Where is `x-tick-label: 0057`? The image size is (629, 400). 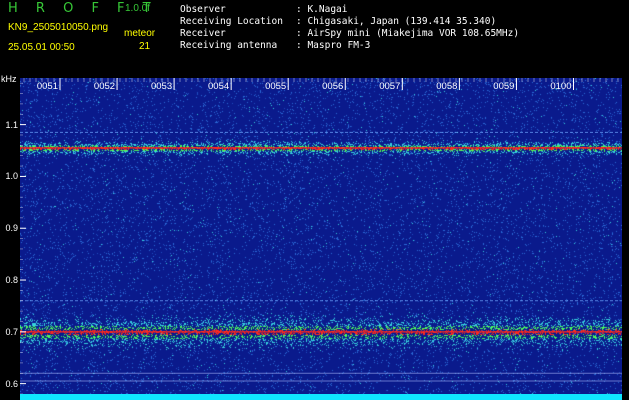
x-tick-label: 0057 is located at coordinates (389, 86).